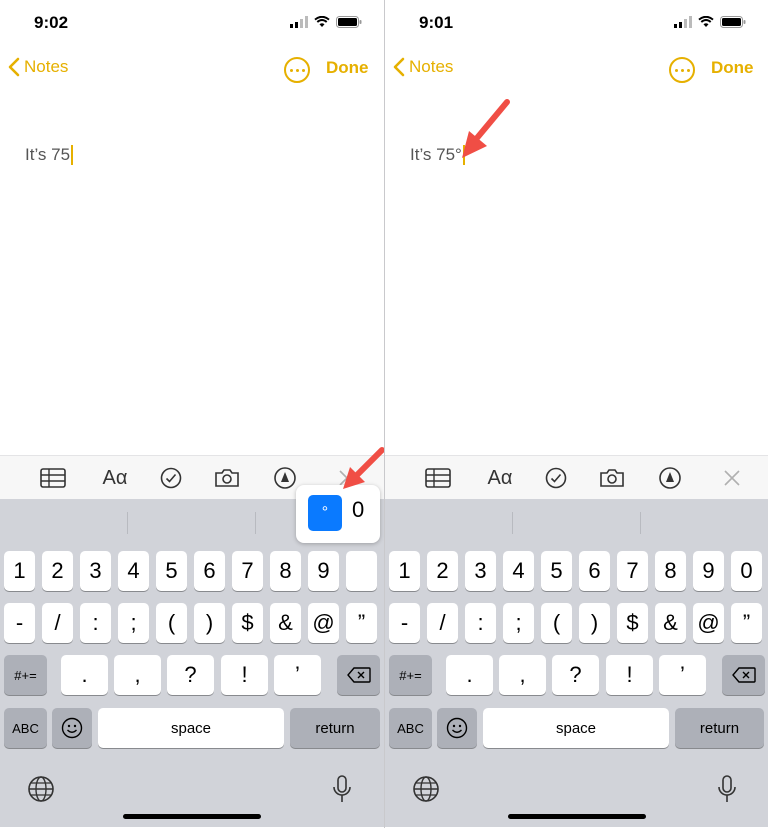 This screenshot has height=828, width=768. What do you see at coordinates (358, 510) in the screenshot?
I see `zero-option: 0` at bounding box center [358, 510].